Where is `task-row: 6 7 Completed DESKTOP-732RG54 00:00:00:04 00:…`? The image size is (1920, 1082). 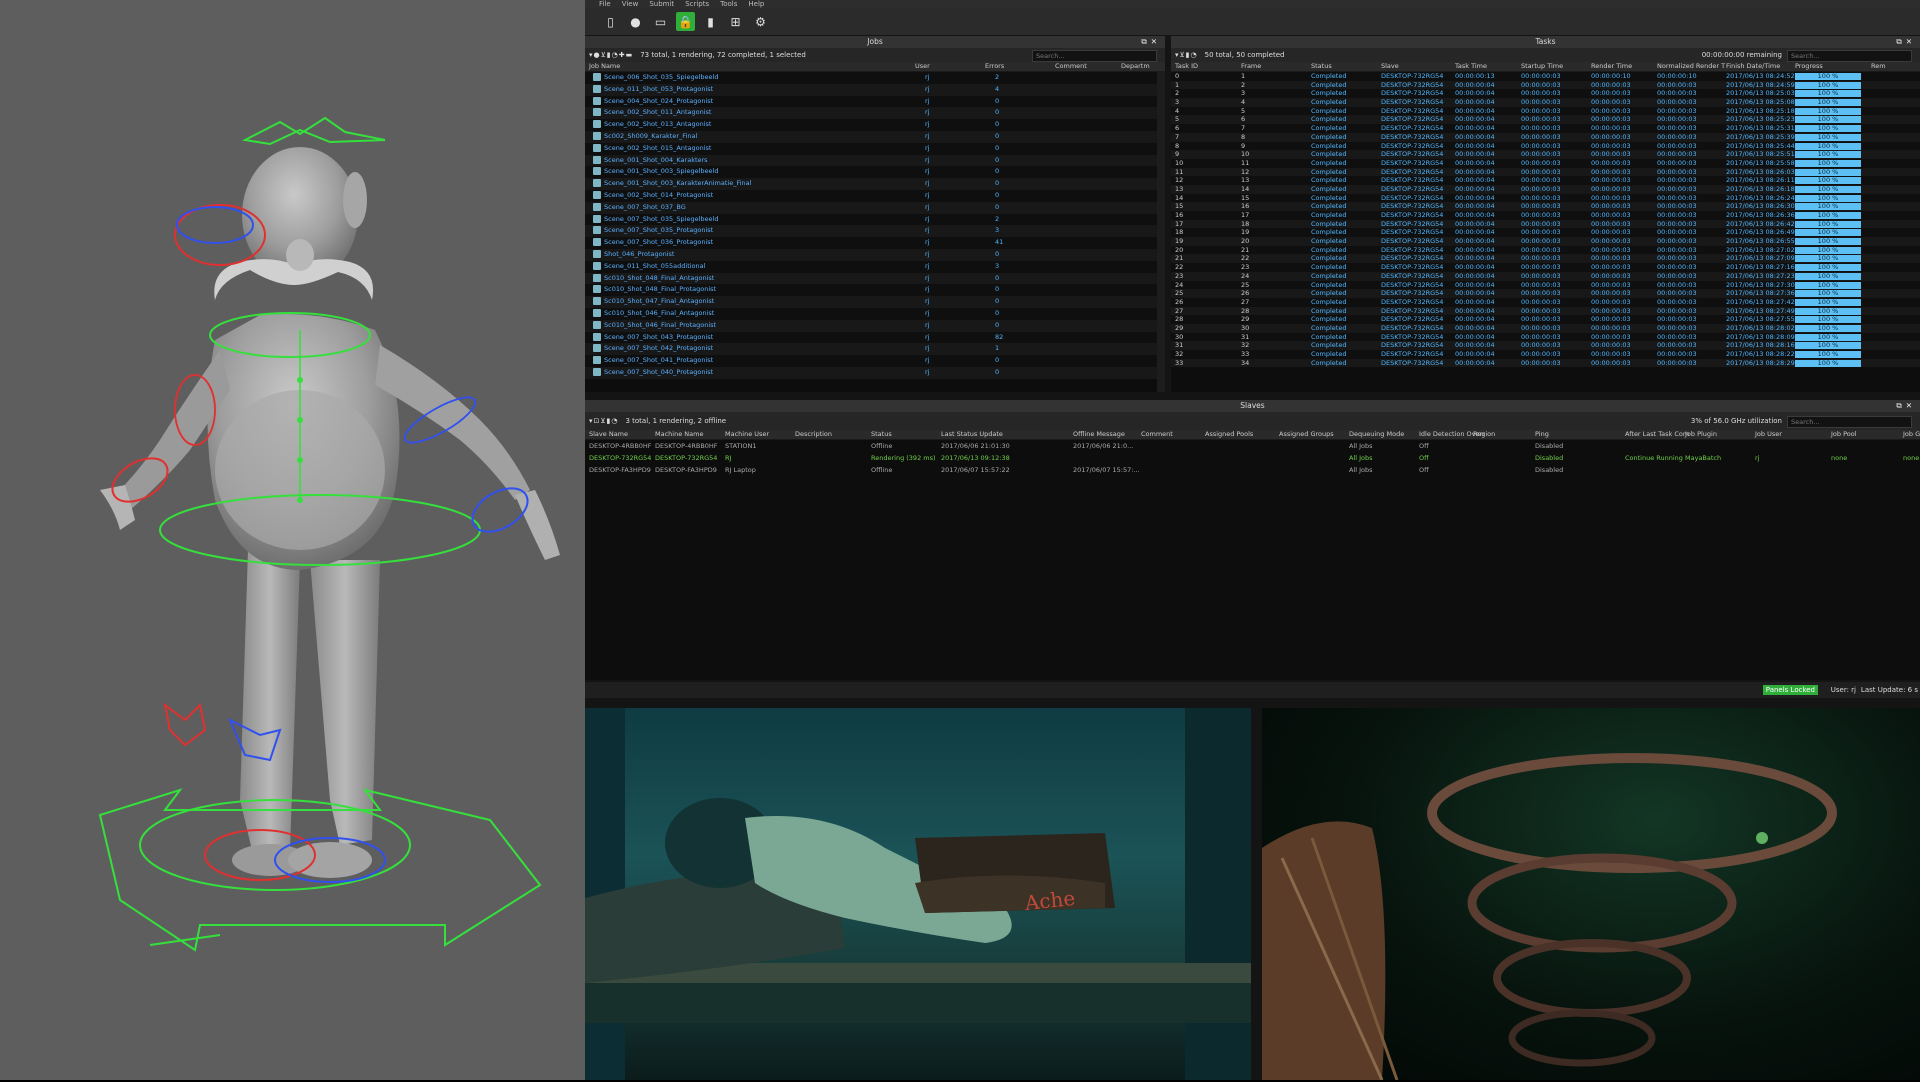 task-row: 6 7 Completed DESKTOP-732RG54 00:00:00:04 00:… is located at coordinates (1545, 128).